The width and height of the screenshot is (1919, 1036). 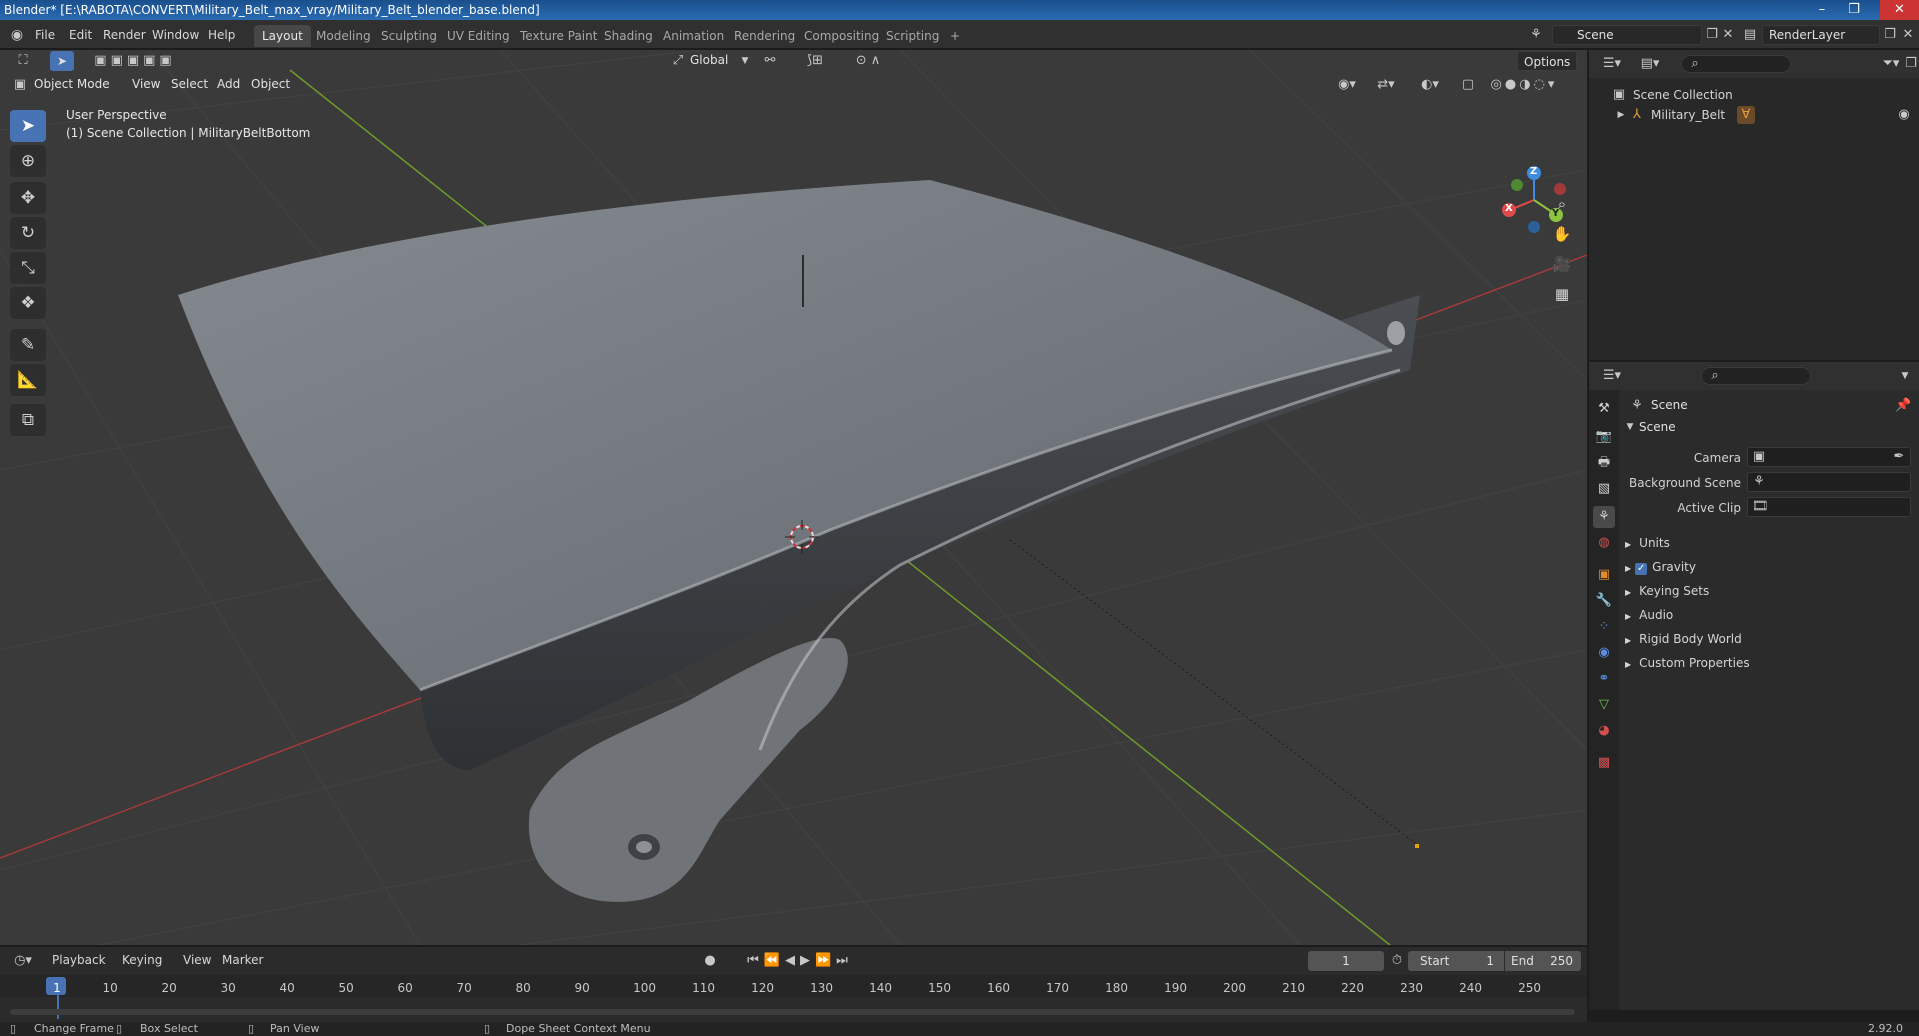 What do you see at coordinates (1650, 64) in the screenshot?
I see `display-mode-icon: ▤▾` at bounding box center [1650, 64].